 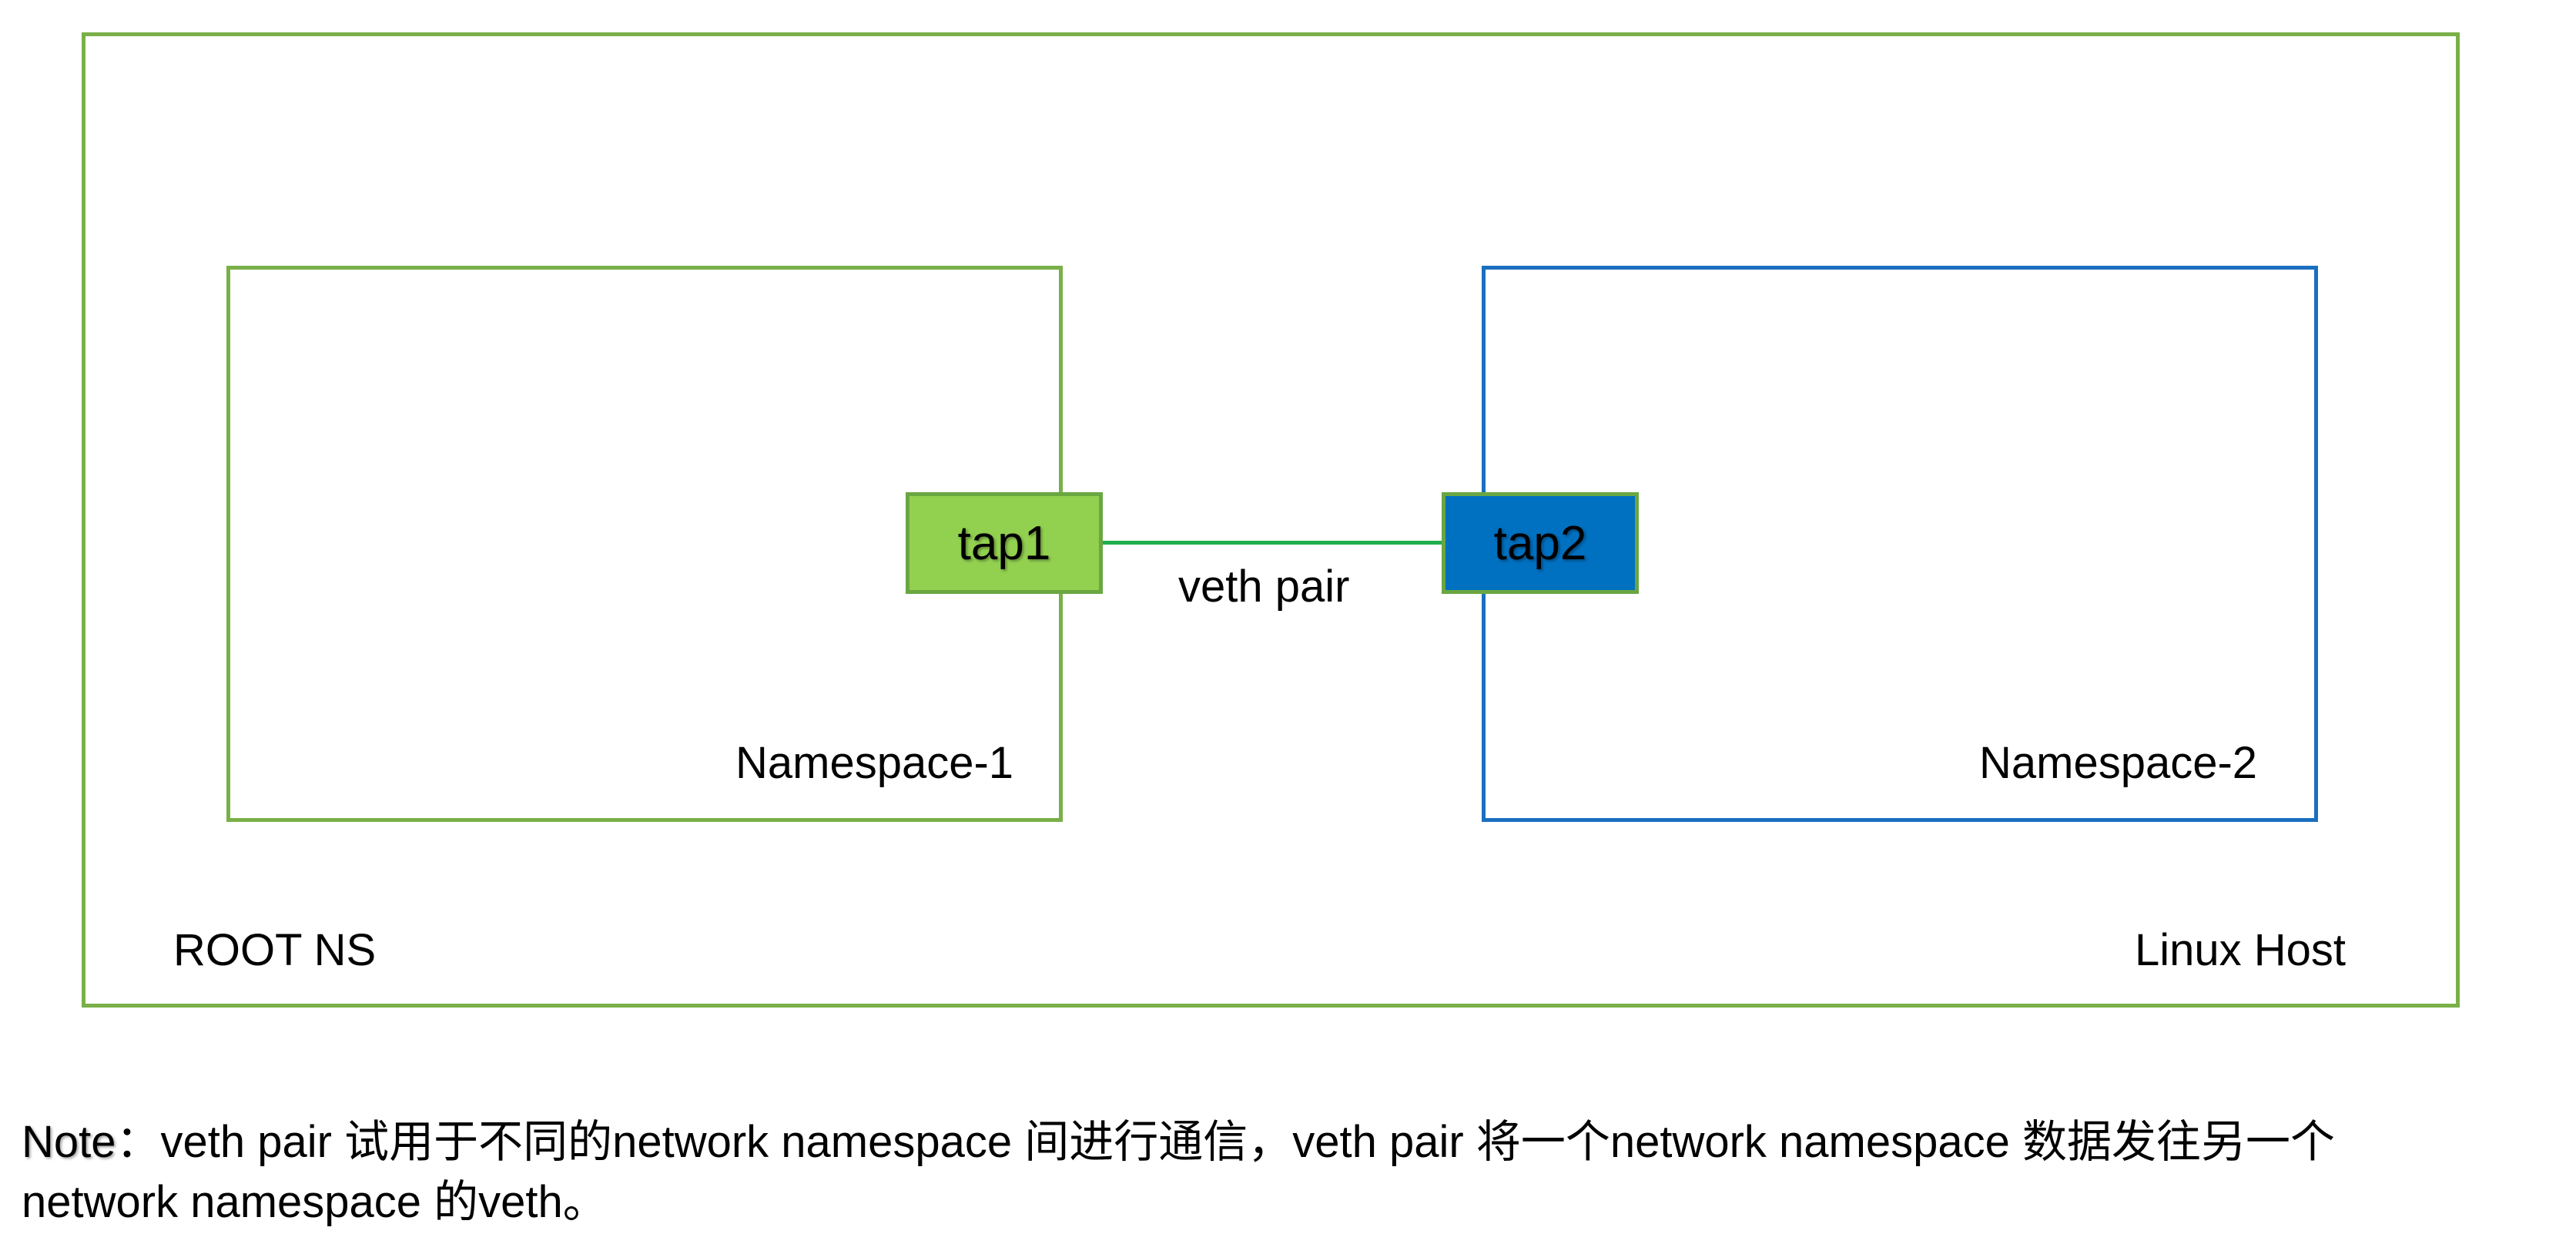 What do you see at coordinates (1264, 587) in the screenshot?
I see `veth-pair-label: veth pair` at bounding box center [1264, 587].